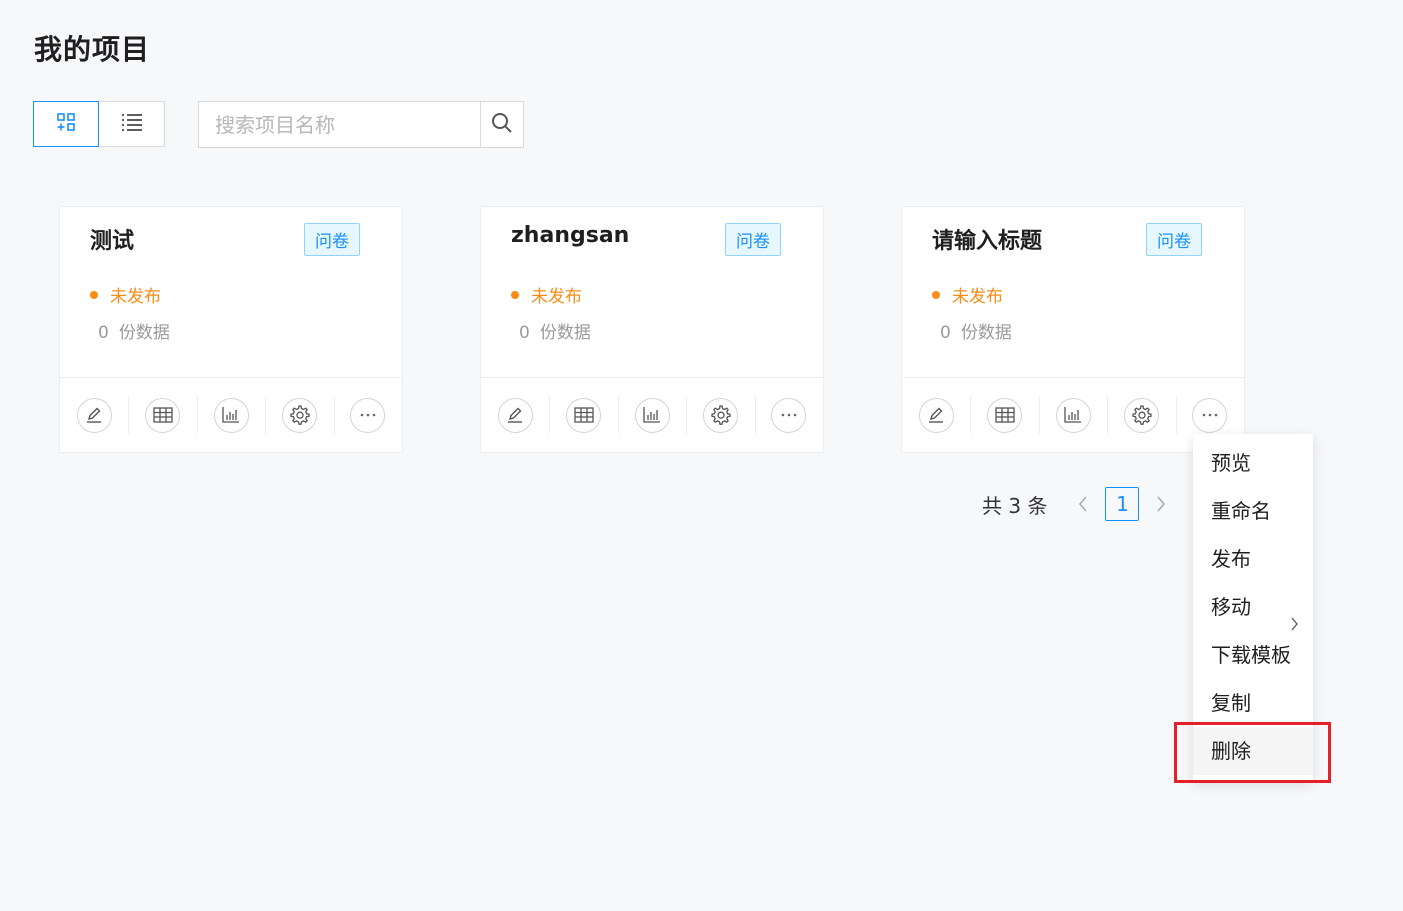 The width and height of the screenshot is (1403, 911). What do you see at coordinates (570, 235) in the screenshot?
I see `project-title: zhangsan` at bounding box center [570, 235].